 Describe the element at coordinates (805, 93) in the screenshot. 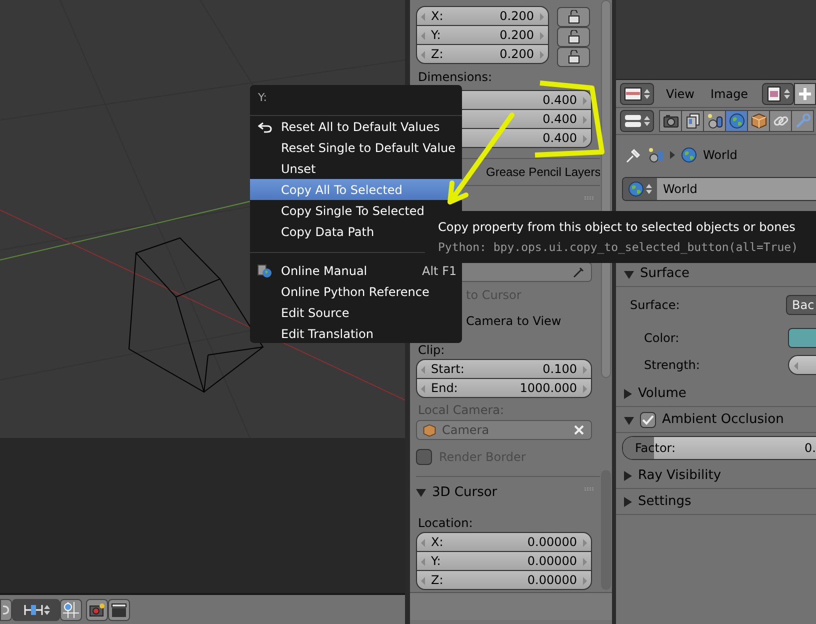

I see `add-icon` at that location.